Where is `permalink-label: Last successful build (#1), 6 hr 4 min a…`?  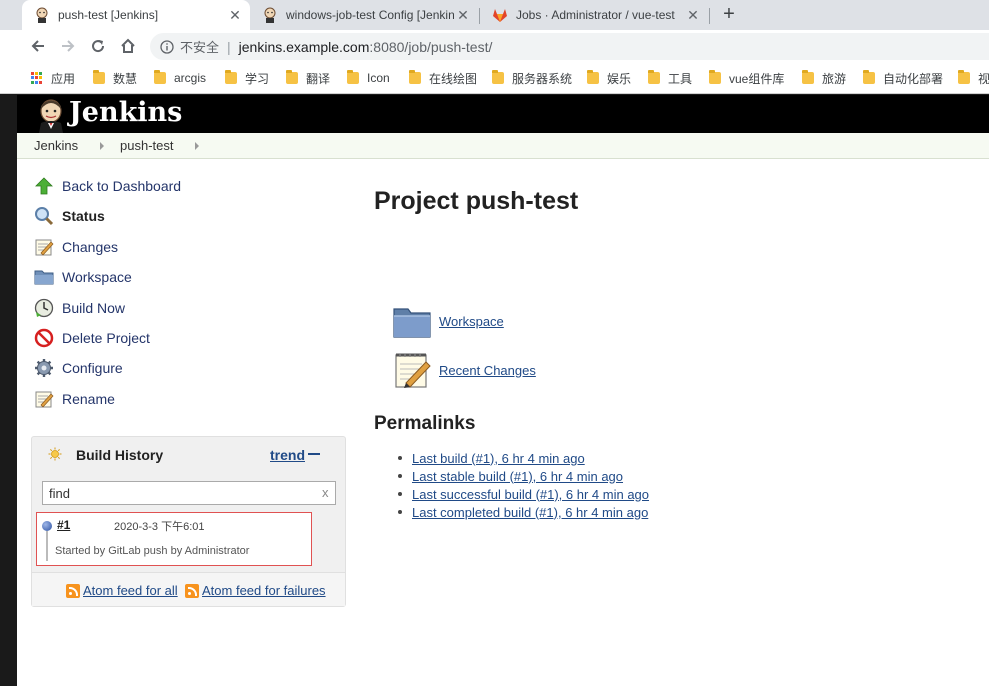 permalink-label: Last successful build (#1), 6 hr 4 min a… is located at coordinates (531, 494).